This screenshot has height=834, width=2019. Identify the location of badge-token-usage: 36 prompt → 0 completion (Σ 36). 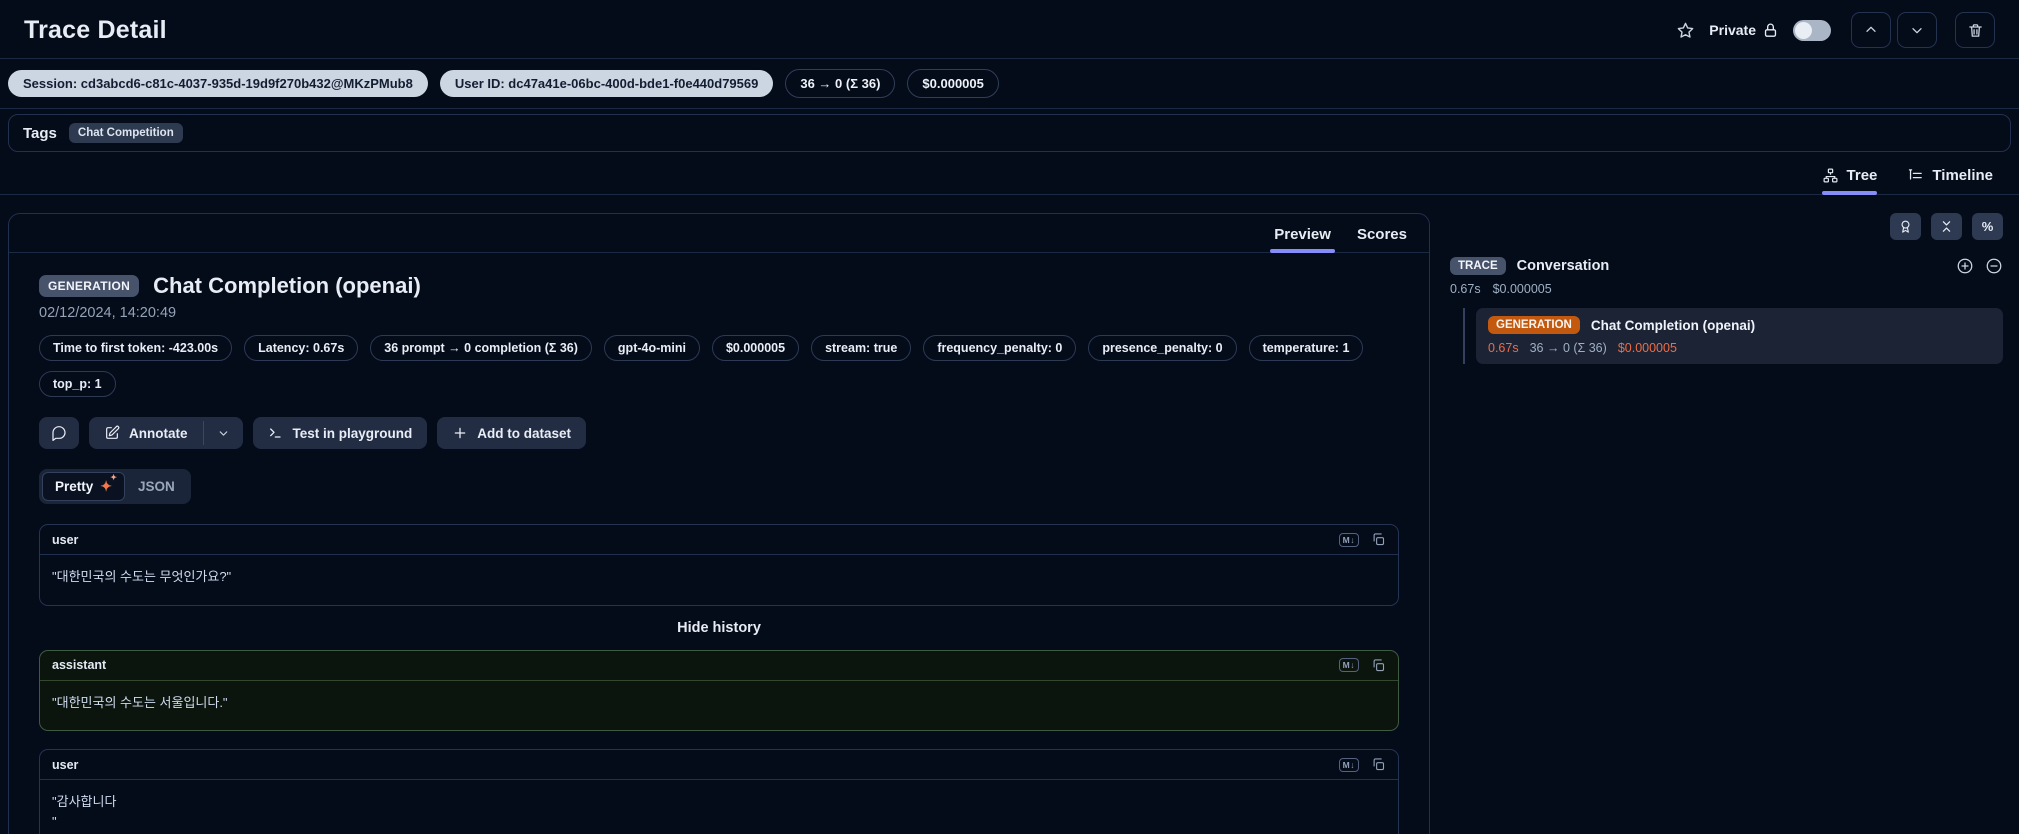
(481, 348).